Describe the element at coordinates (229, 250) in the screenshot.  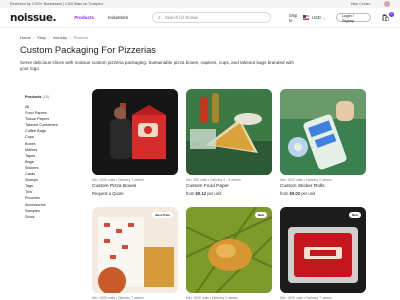
I see `product-image-food-wrap: New` at that location.